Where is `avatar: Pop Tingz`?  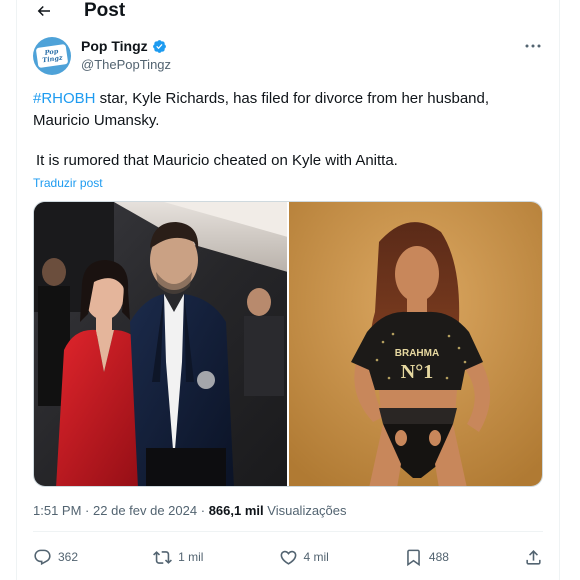
avatar: Pop Tingz is located at coordinates (52, 56).